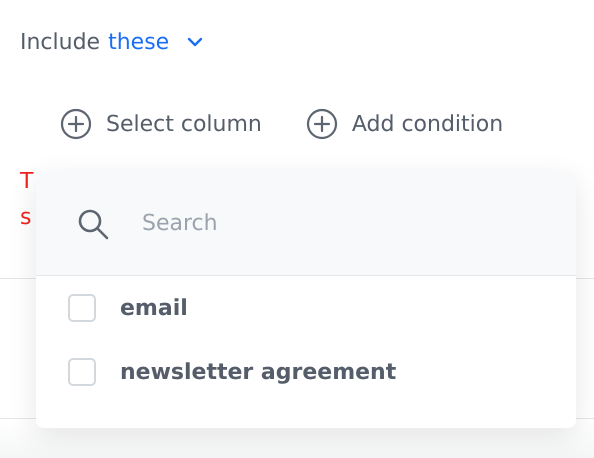 The image size is (594, 458). I want to click on add-button: Select column, so click(161, 124).